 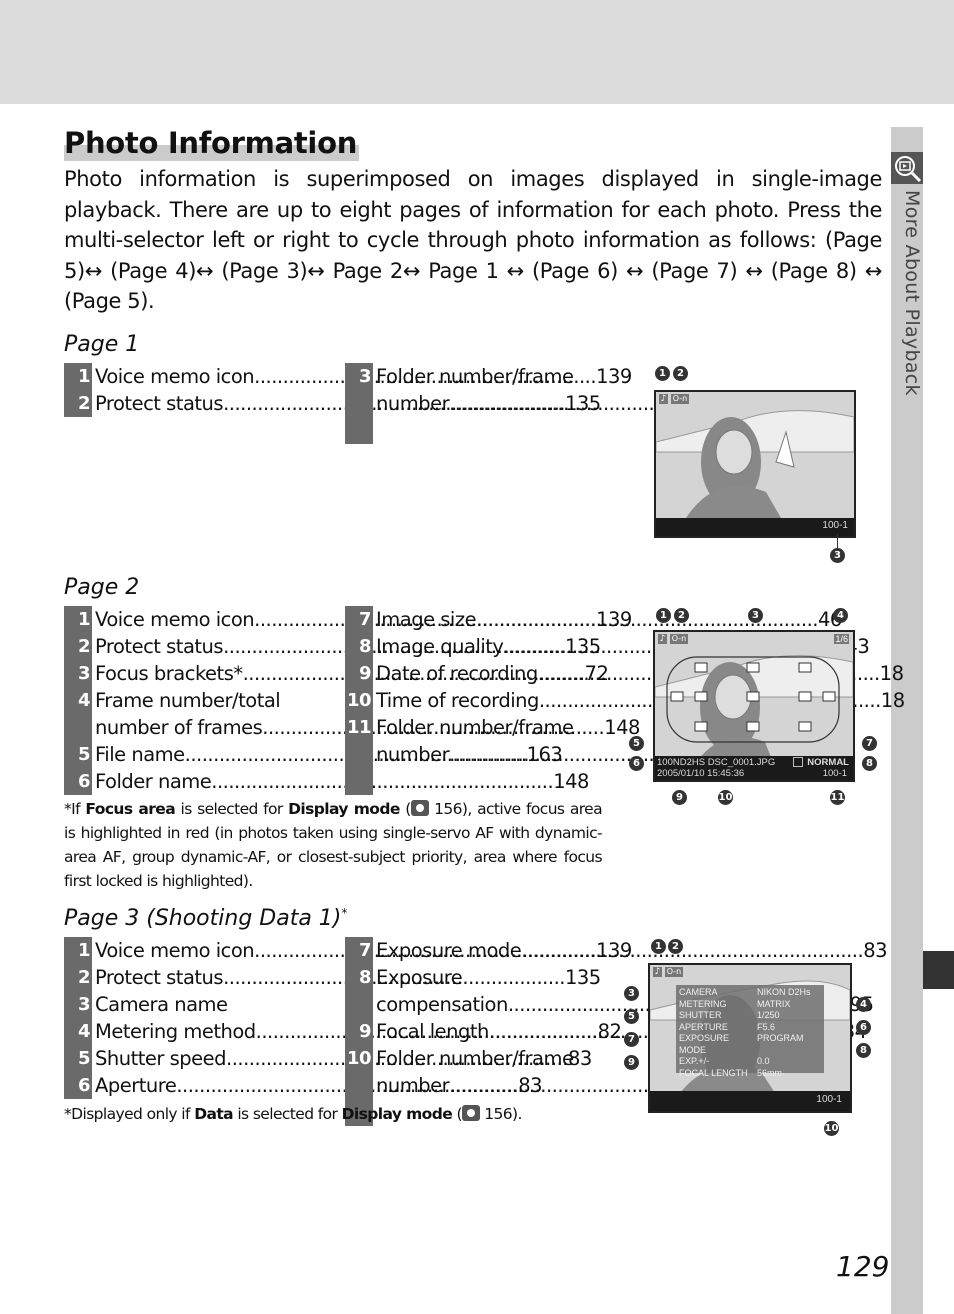 What do you see at coordinates (359, 991) in the screenshot?
I see `item-number: 8` at bounding box center [359, 991].